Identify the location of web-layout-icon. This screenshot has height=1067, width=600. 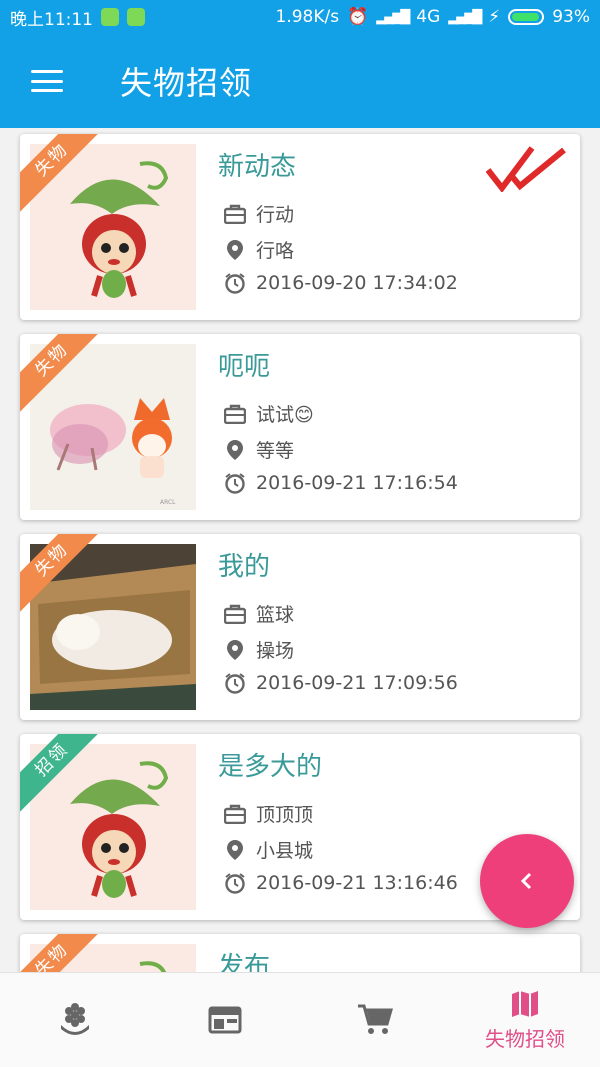
(225, 1020).